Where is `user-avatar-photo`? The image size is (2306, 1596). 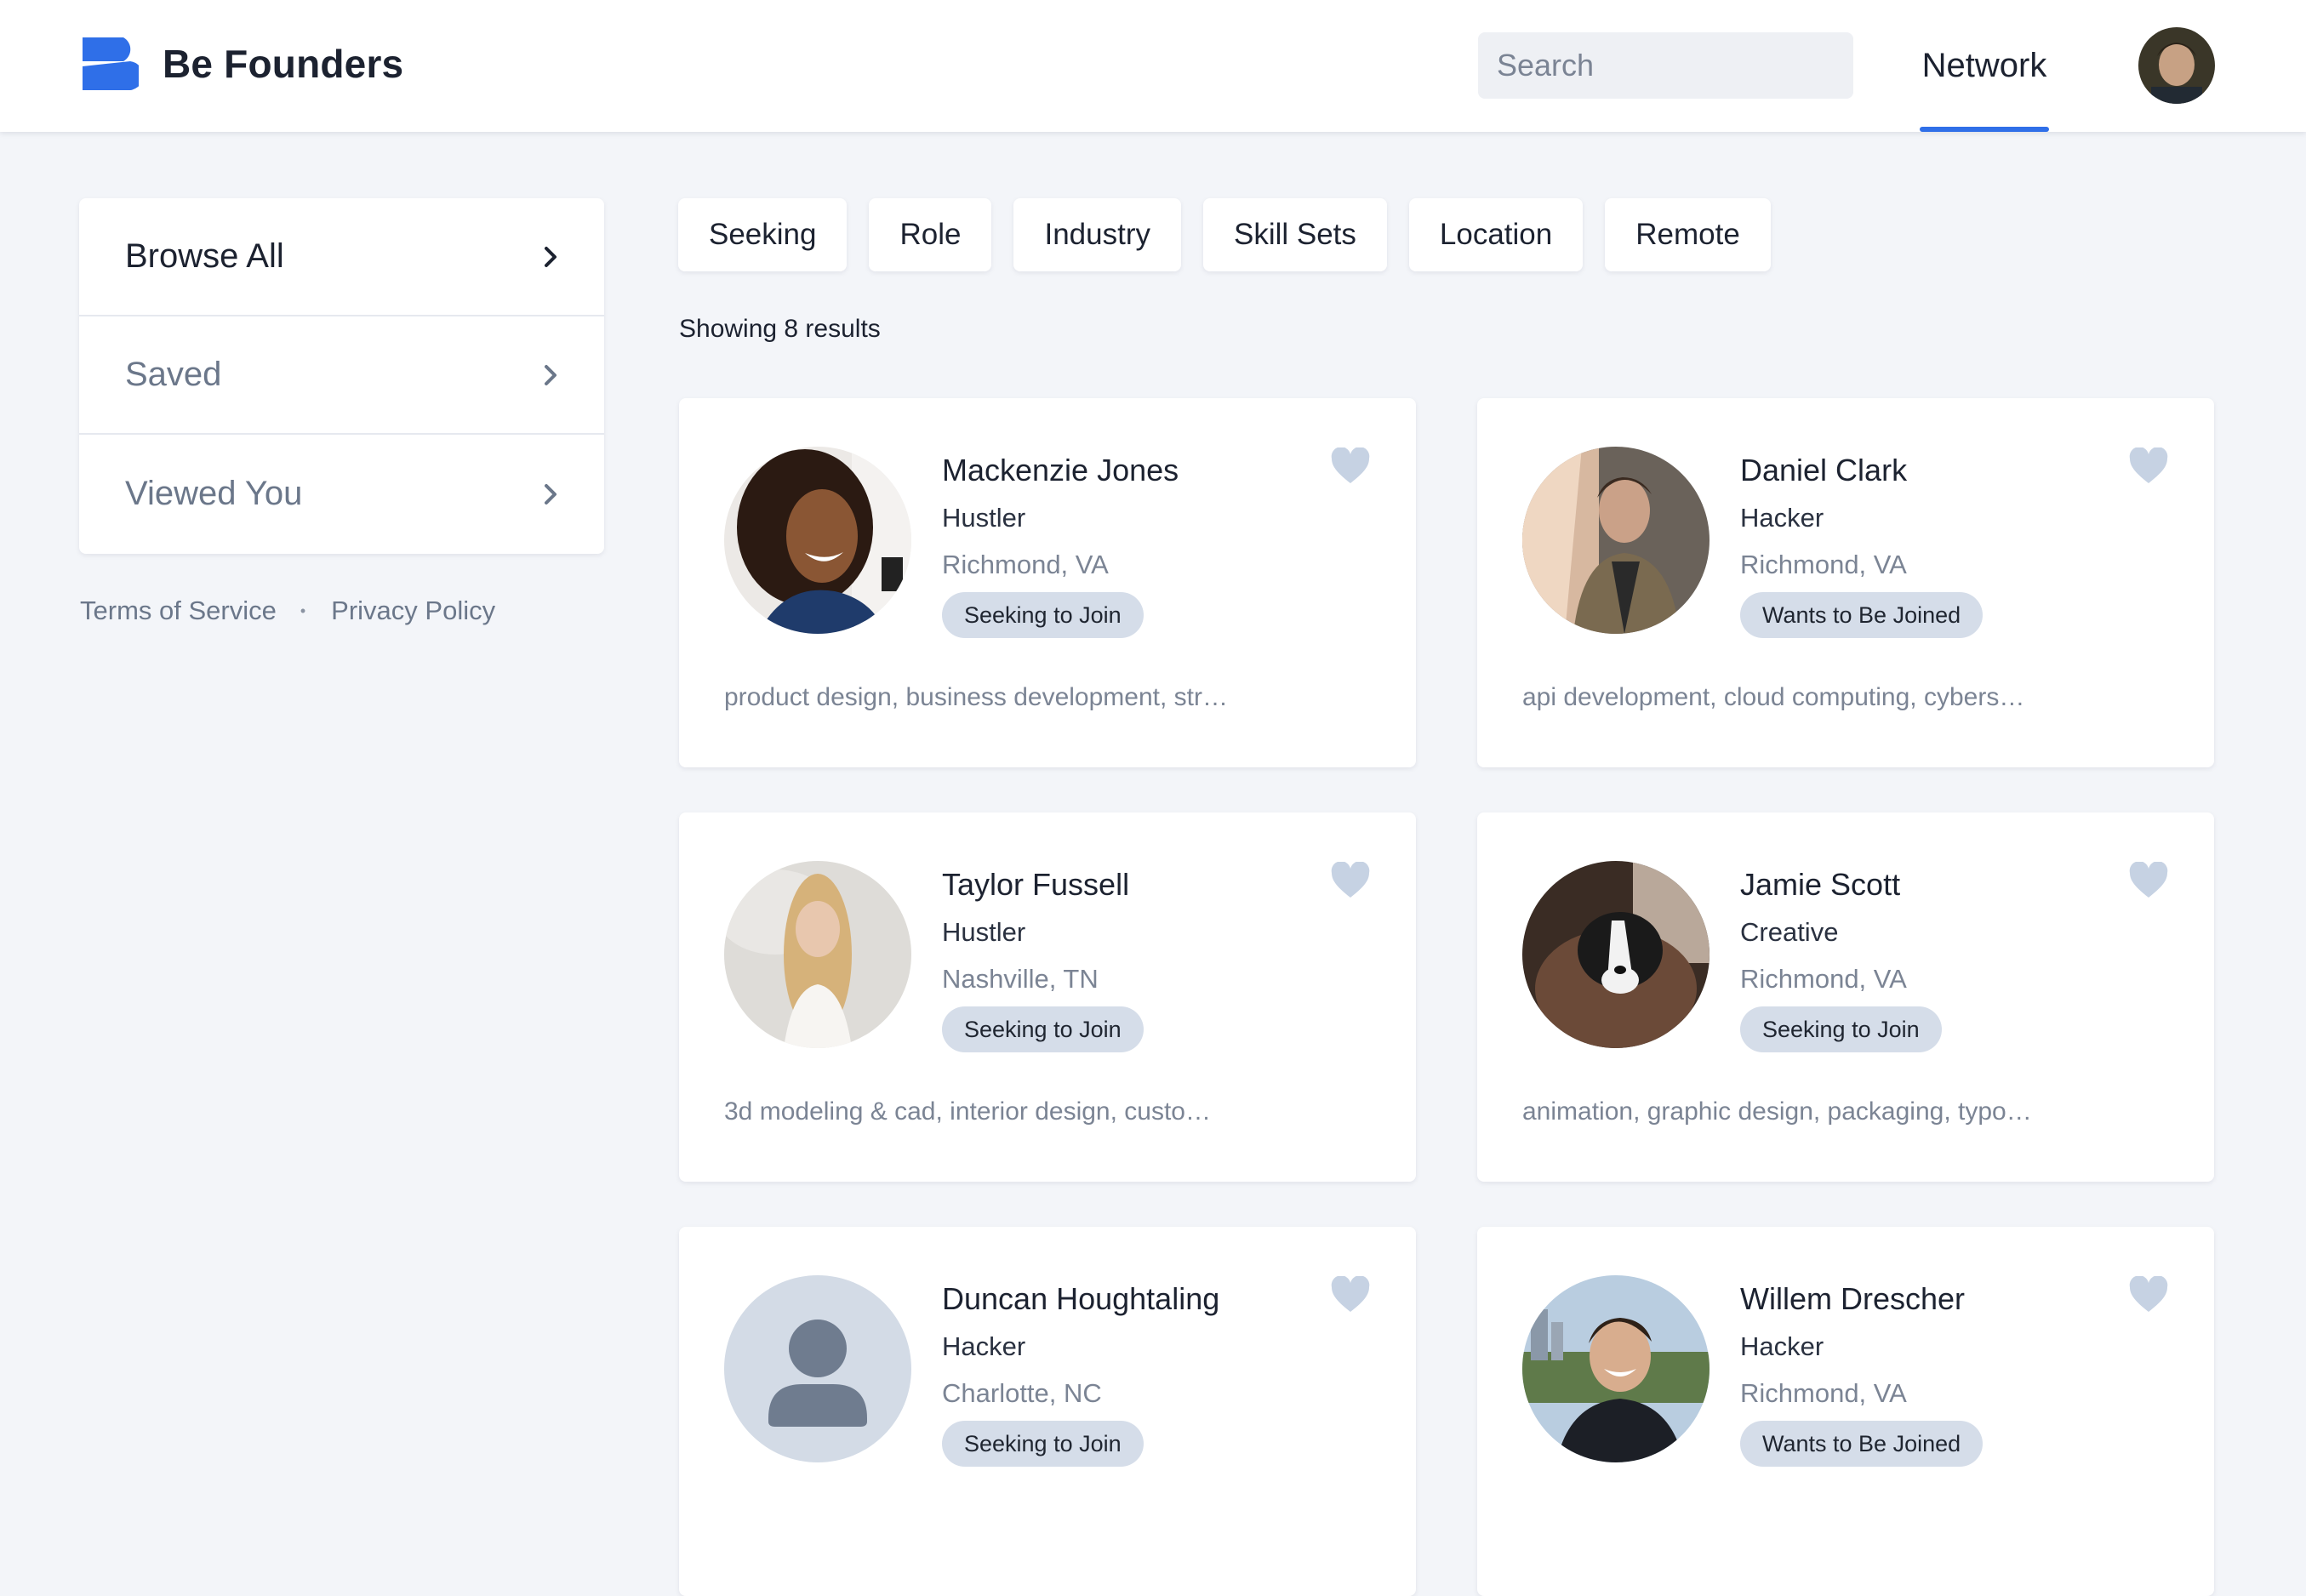
user-avatar-photo is located at coordinates (2176, 65).